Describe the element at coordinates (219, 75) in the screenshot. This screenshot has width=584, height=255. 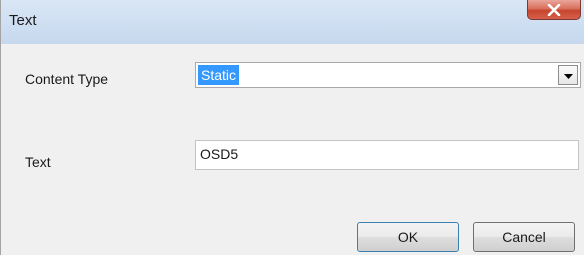
I see `content-type-selected-value: Static` at that location.